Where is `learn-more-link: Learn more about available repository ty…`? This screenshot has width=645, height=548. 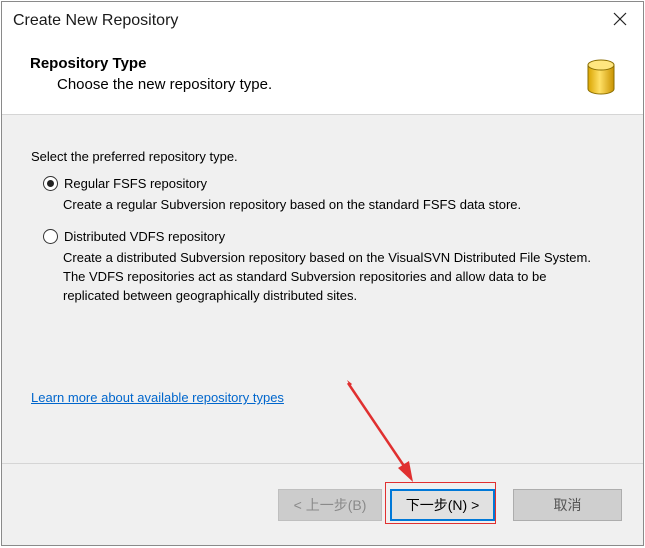
learn-more-link: Learn more about available repository ty… is located at coordinates (157, 397).